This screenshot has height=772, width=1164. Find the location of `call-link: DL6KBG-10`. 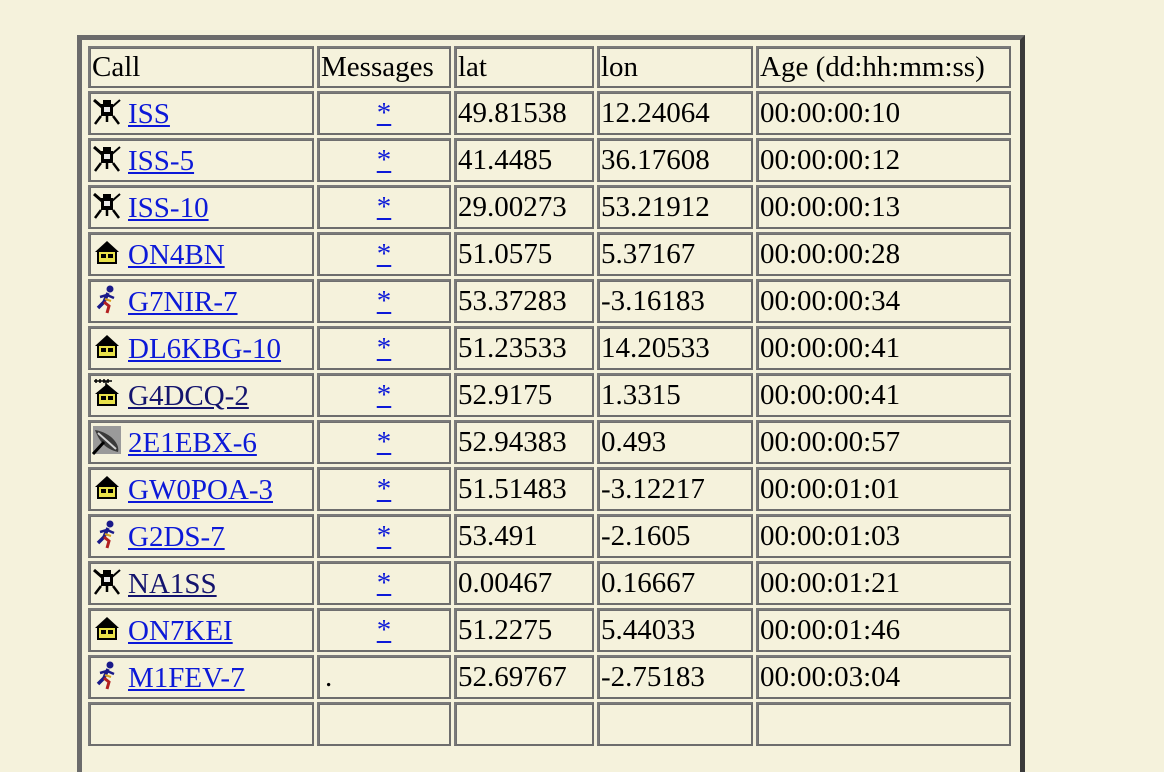

call-link: DL6KBG-10 is located at coordinates (204, 349).